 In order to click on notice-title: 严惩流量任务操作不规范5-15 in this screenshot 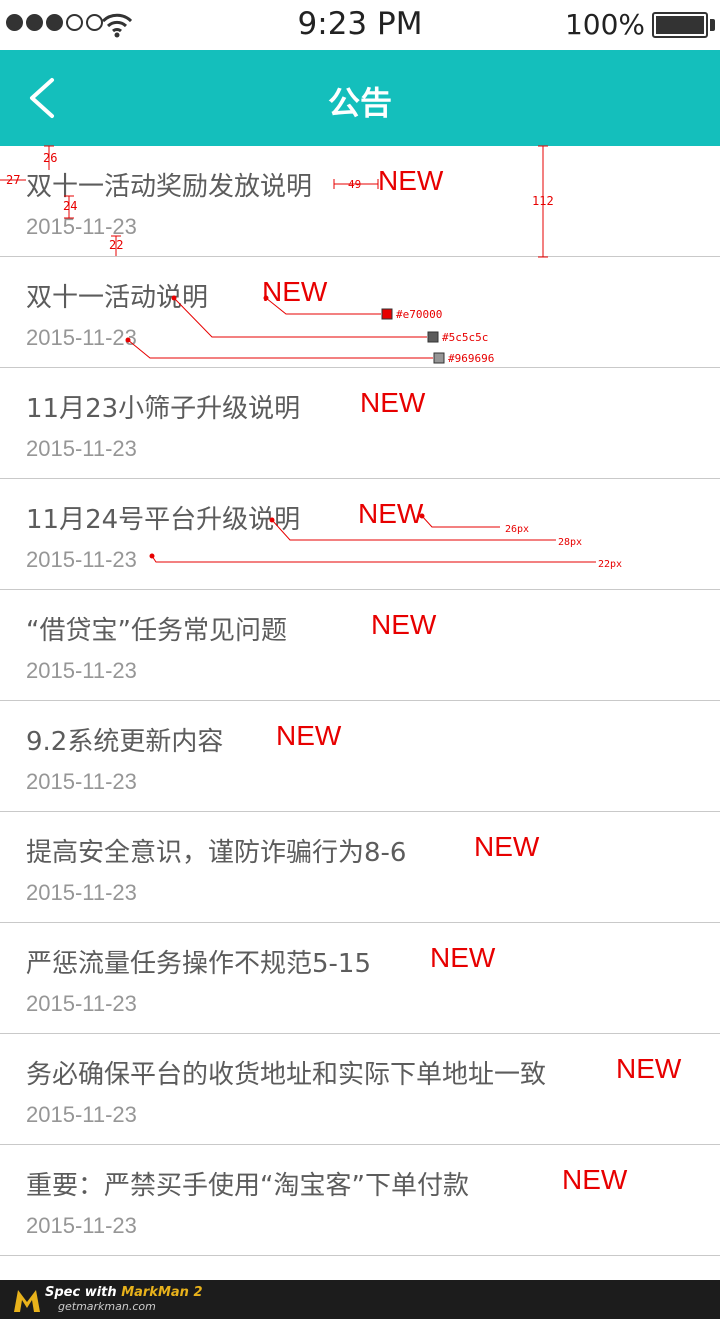, I will do `click(199, 964)`.